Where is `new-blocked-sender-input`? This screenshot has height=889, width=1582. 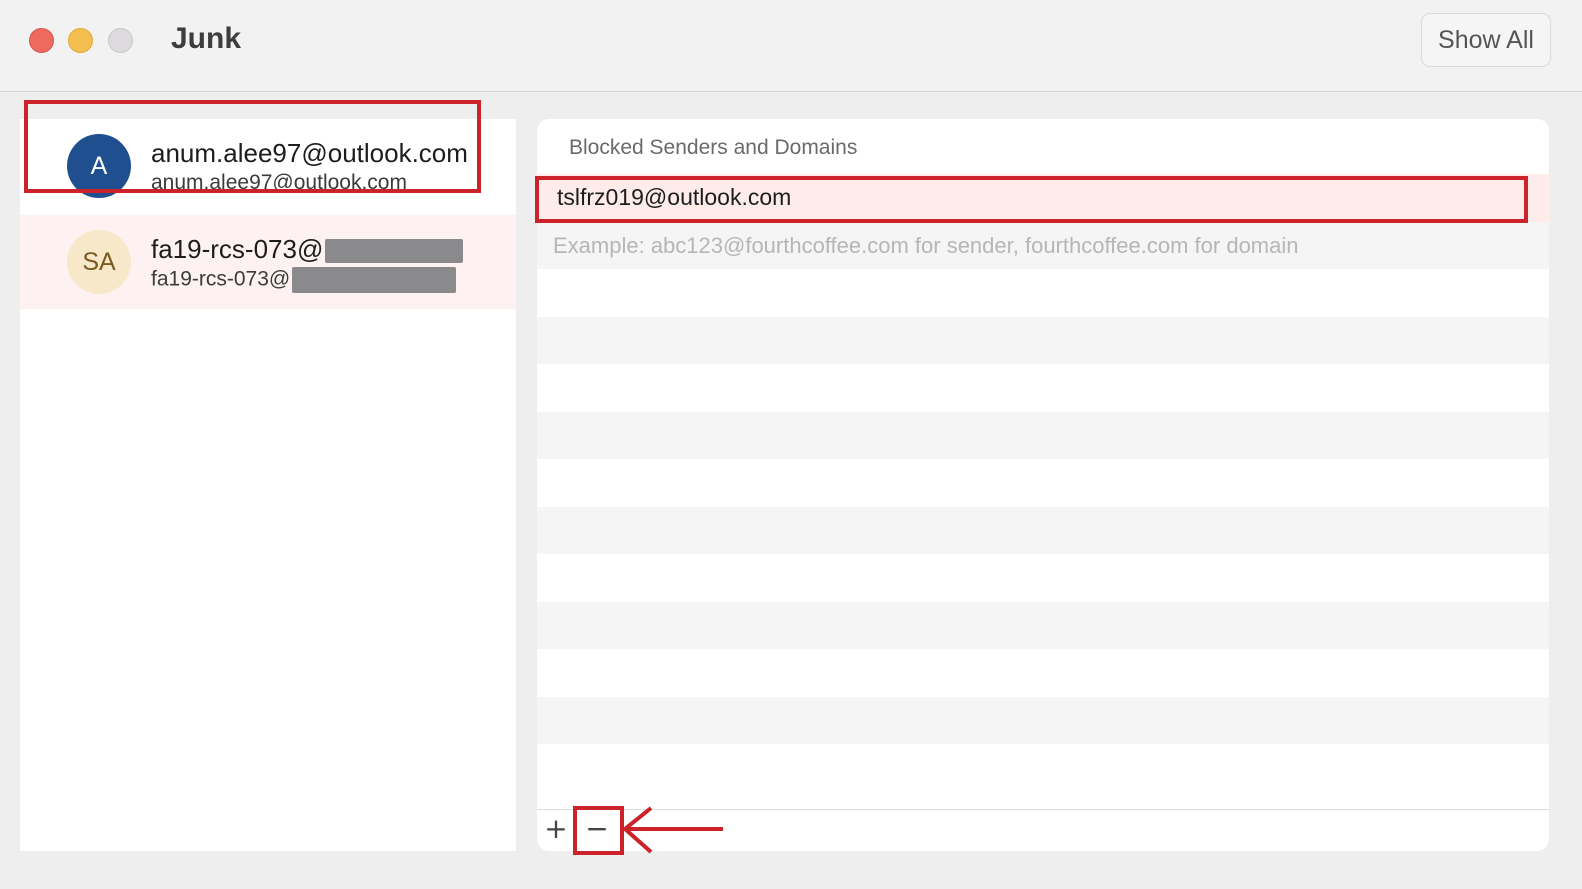
new-blocked-sender-input is located at coordinates (1033, 245).